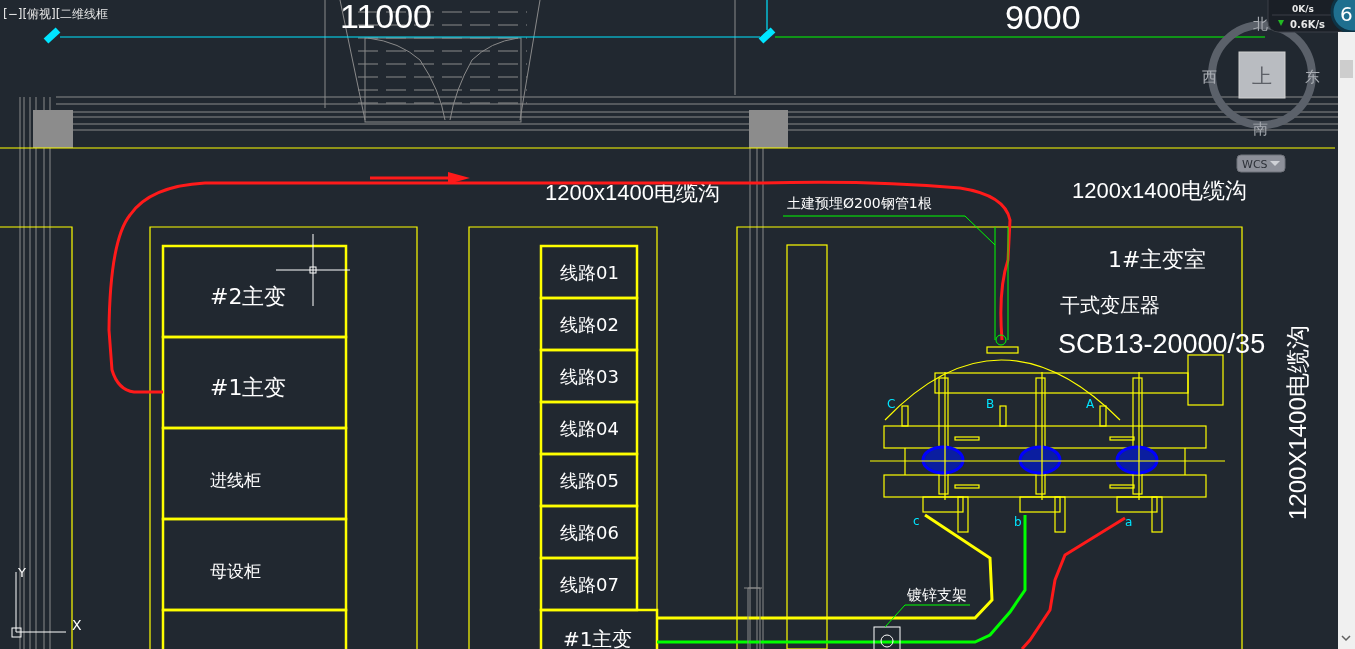 This screenshot has width=1355, height=649. Describe the element at coordinates (937, 595) in the screenshot. I see `support-note-text: 镀锌支架` at that location.